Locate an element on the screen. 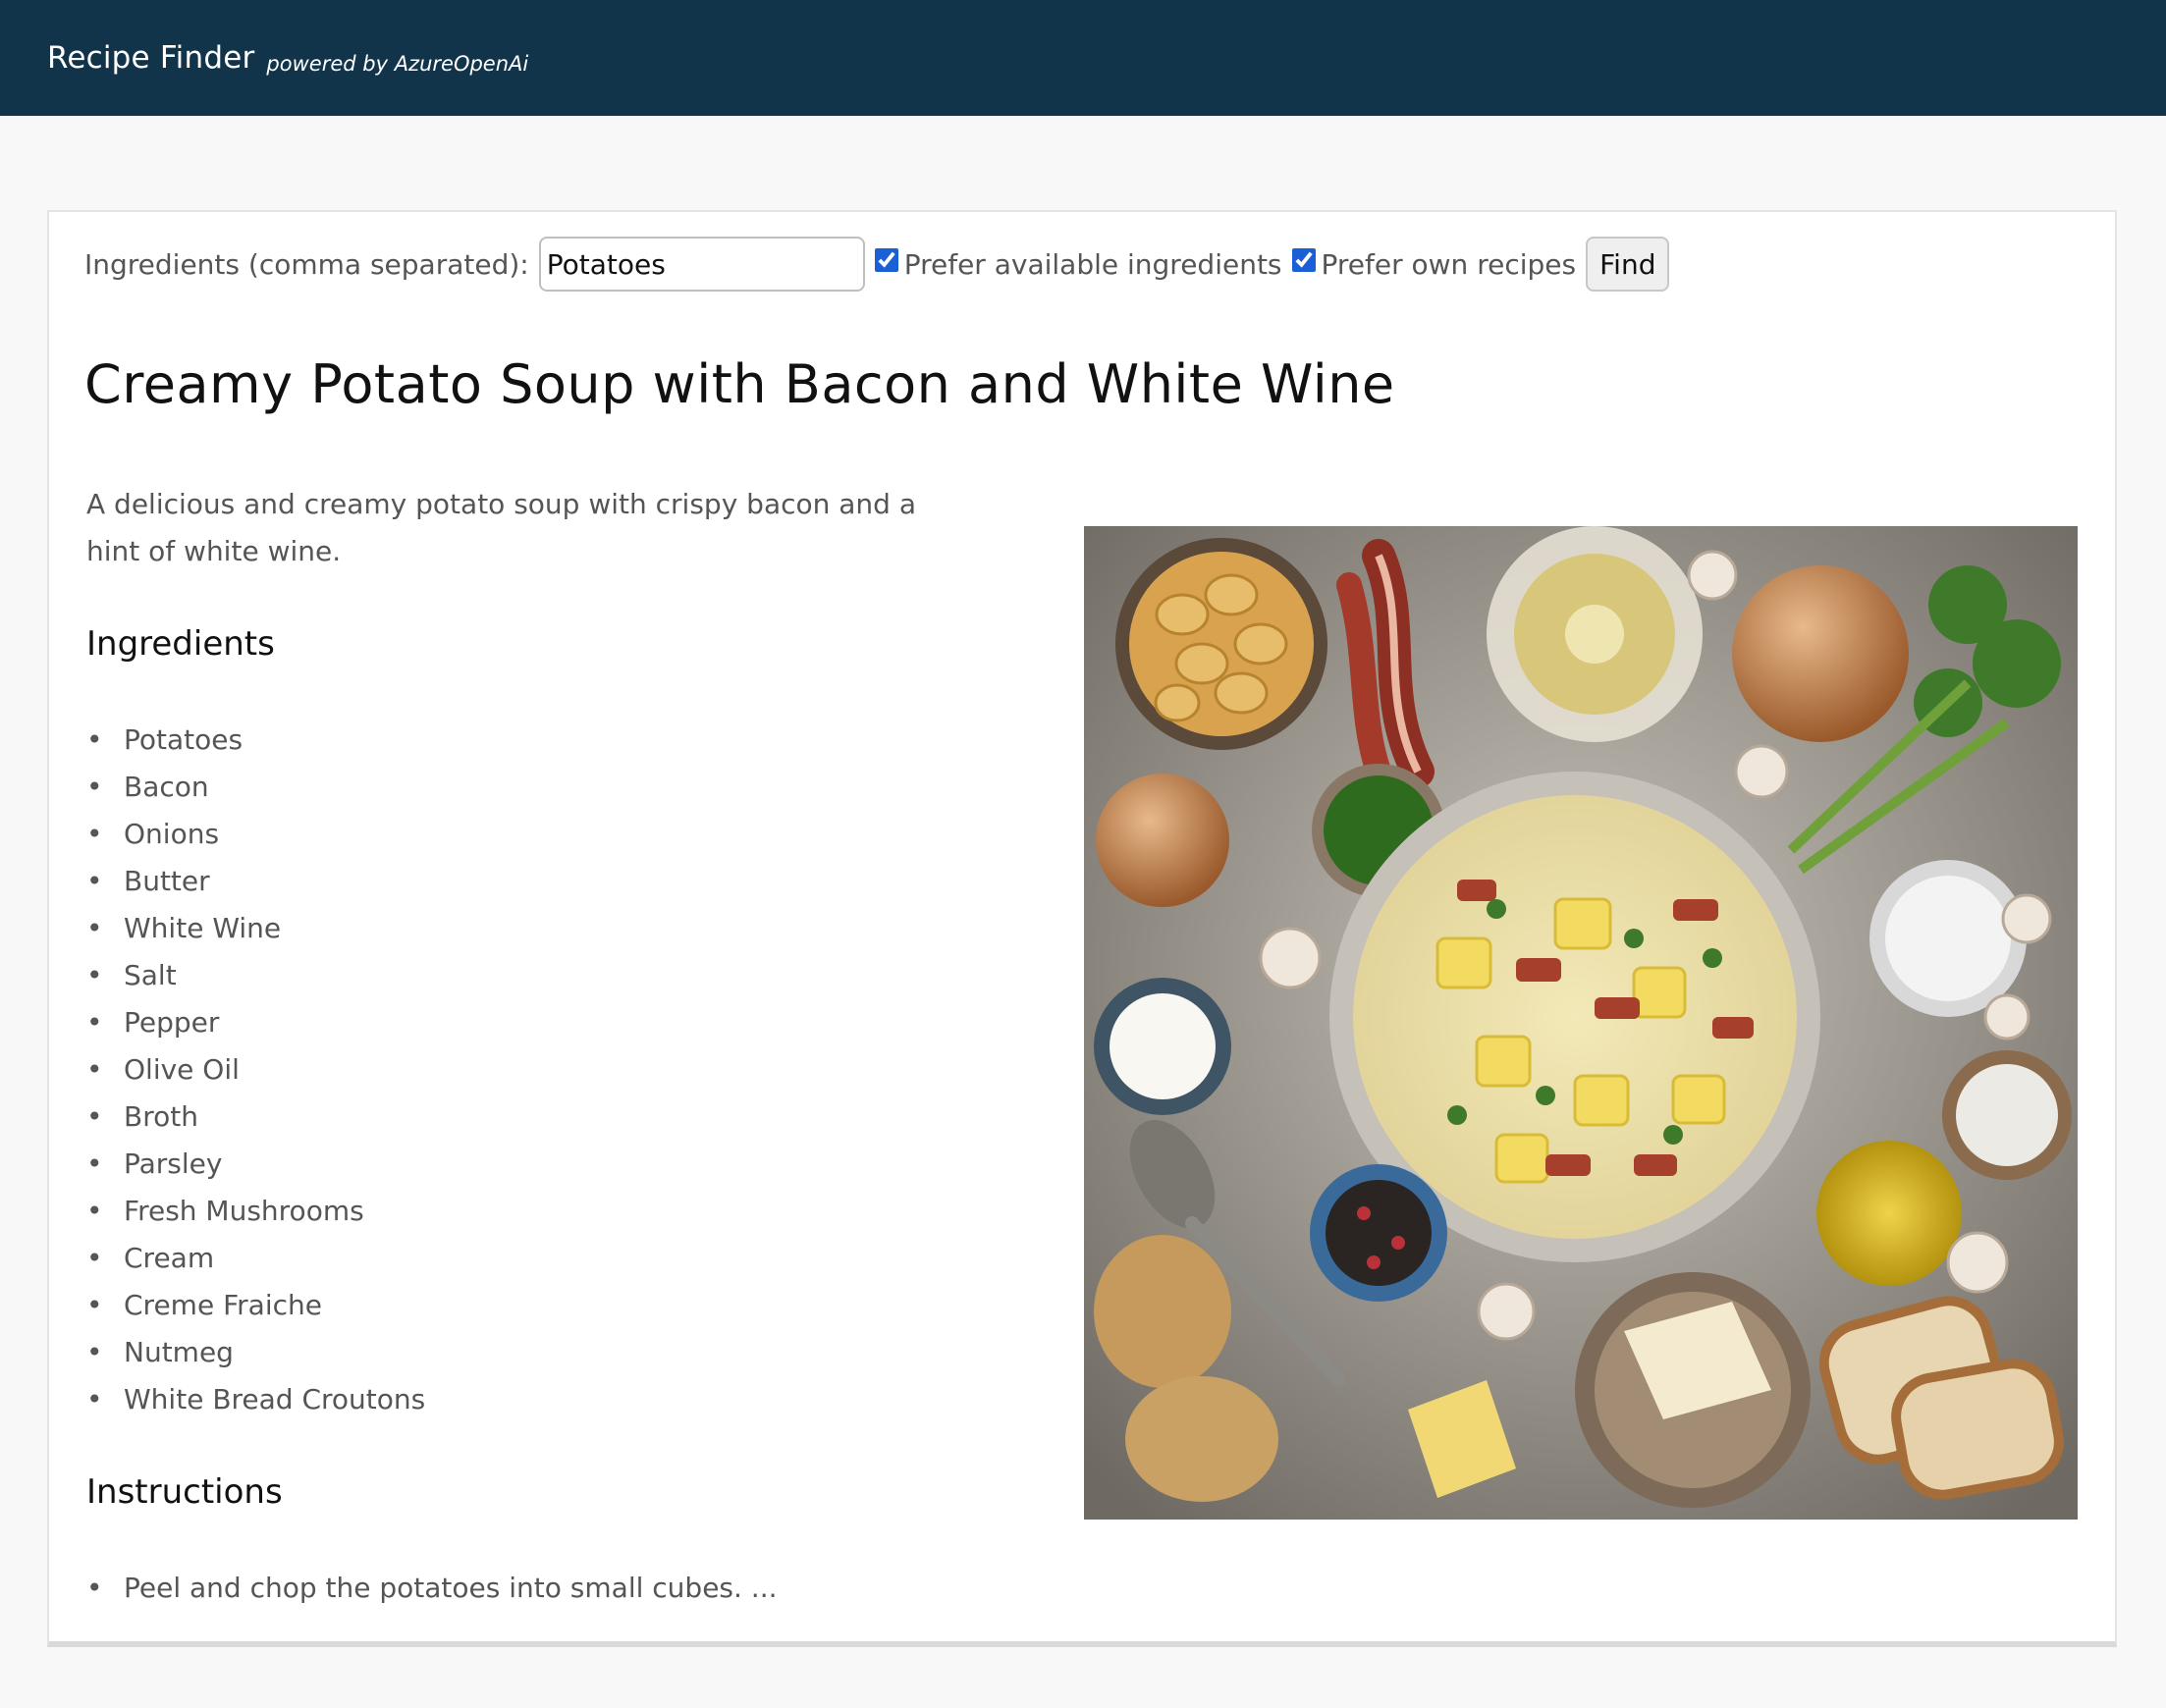 This screenshot has width=2166, height=1708. ingredient-item: Butter is located at coordinates (255, 882).